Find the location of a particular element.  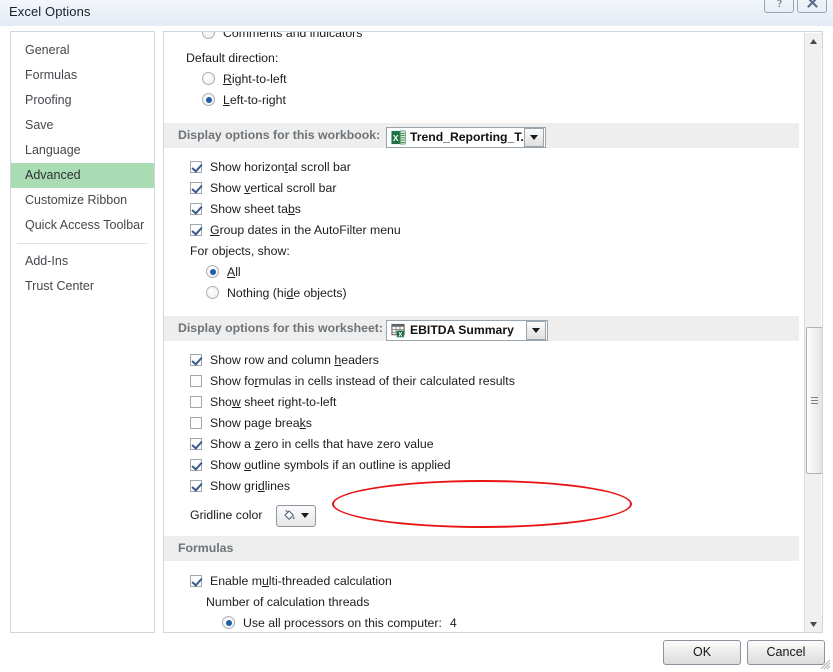

worksheet-combo: X EBITDA Summary is located at coordinates (467, 330).